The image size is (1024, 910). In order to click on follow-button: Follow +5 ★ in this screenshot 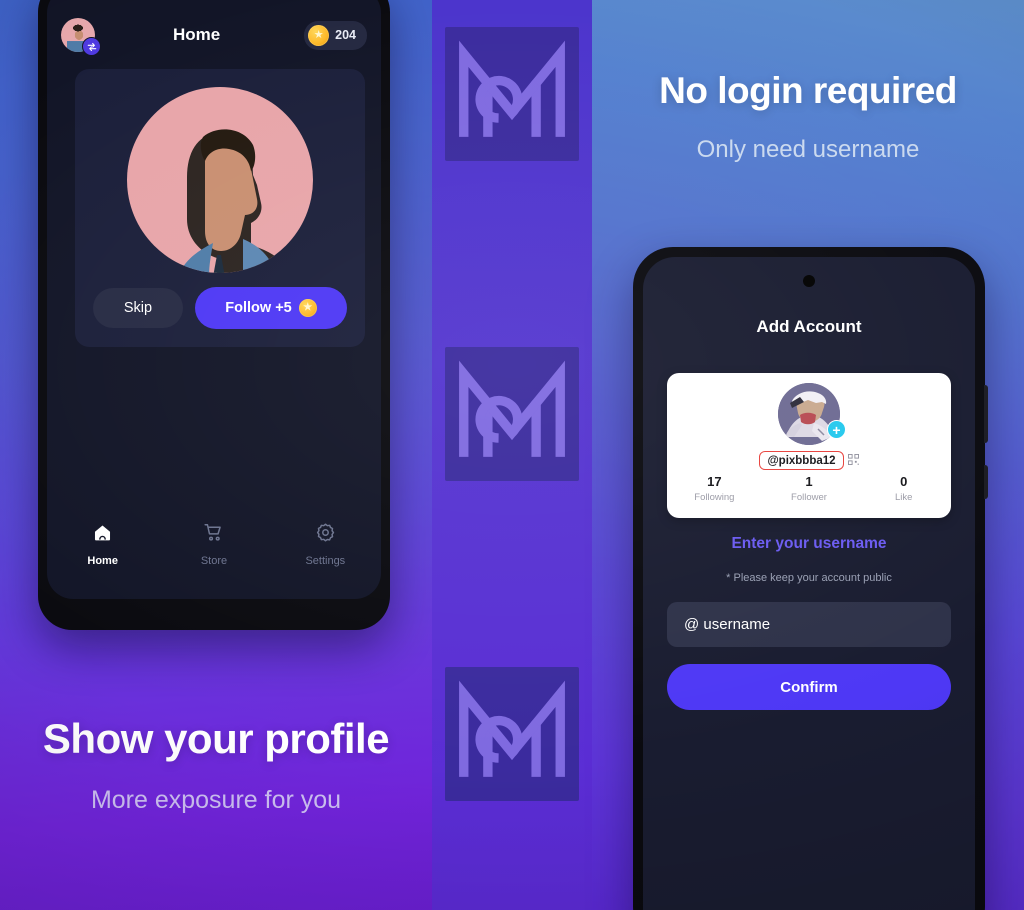, I will do `click(271, 308)`.